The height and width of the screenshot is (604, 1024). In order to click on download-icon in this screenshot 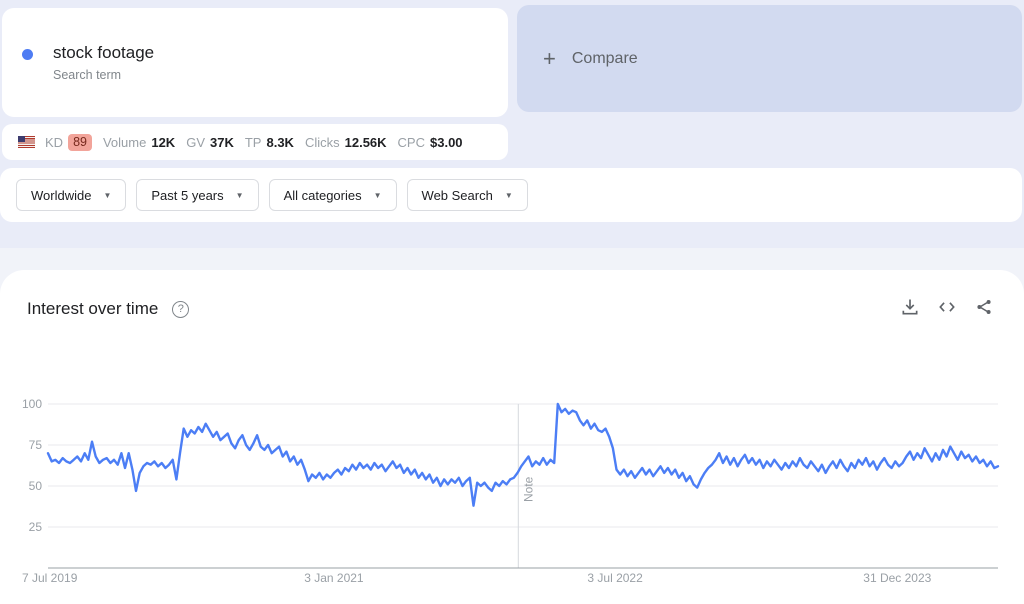, I will do `click(910, 307)`.